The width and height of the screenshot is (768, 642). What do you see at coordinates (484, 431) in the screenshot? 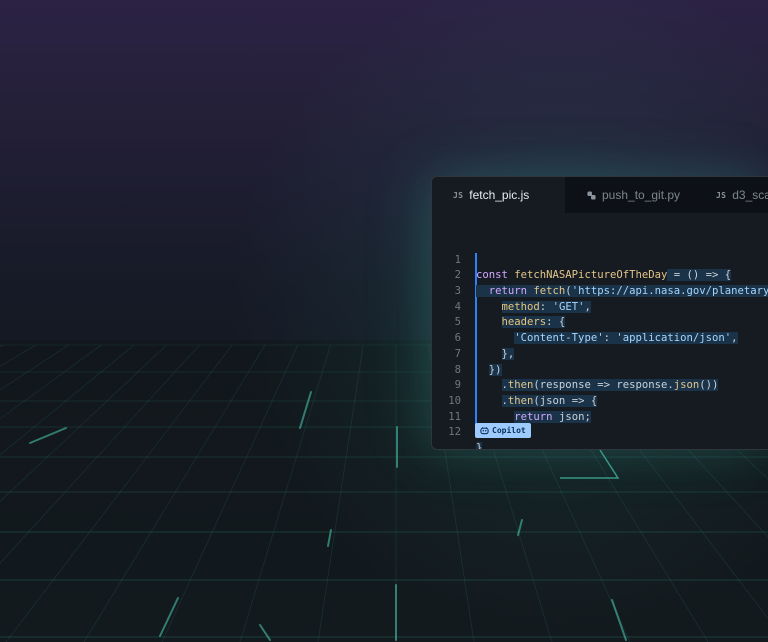
I see `copilot-icon` at bounding box center [484, 431].